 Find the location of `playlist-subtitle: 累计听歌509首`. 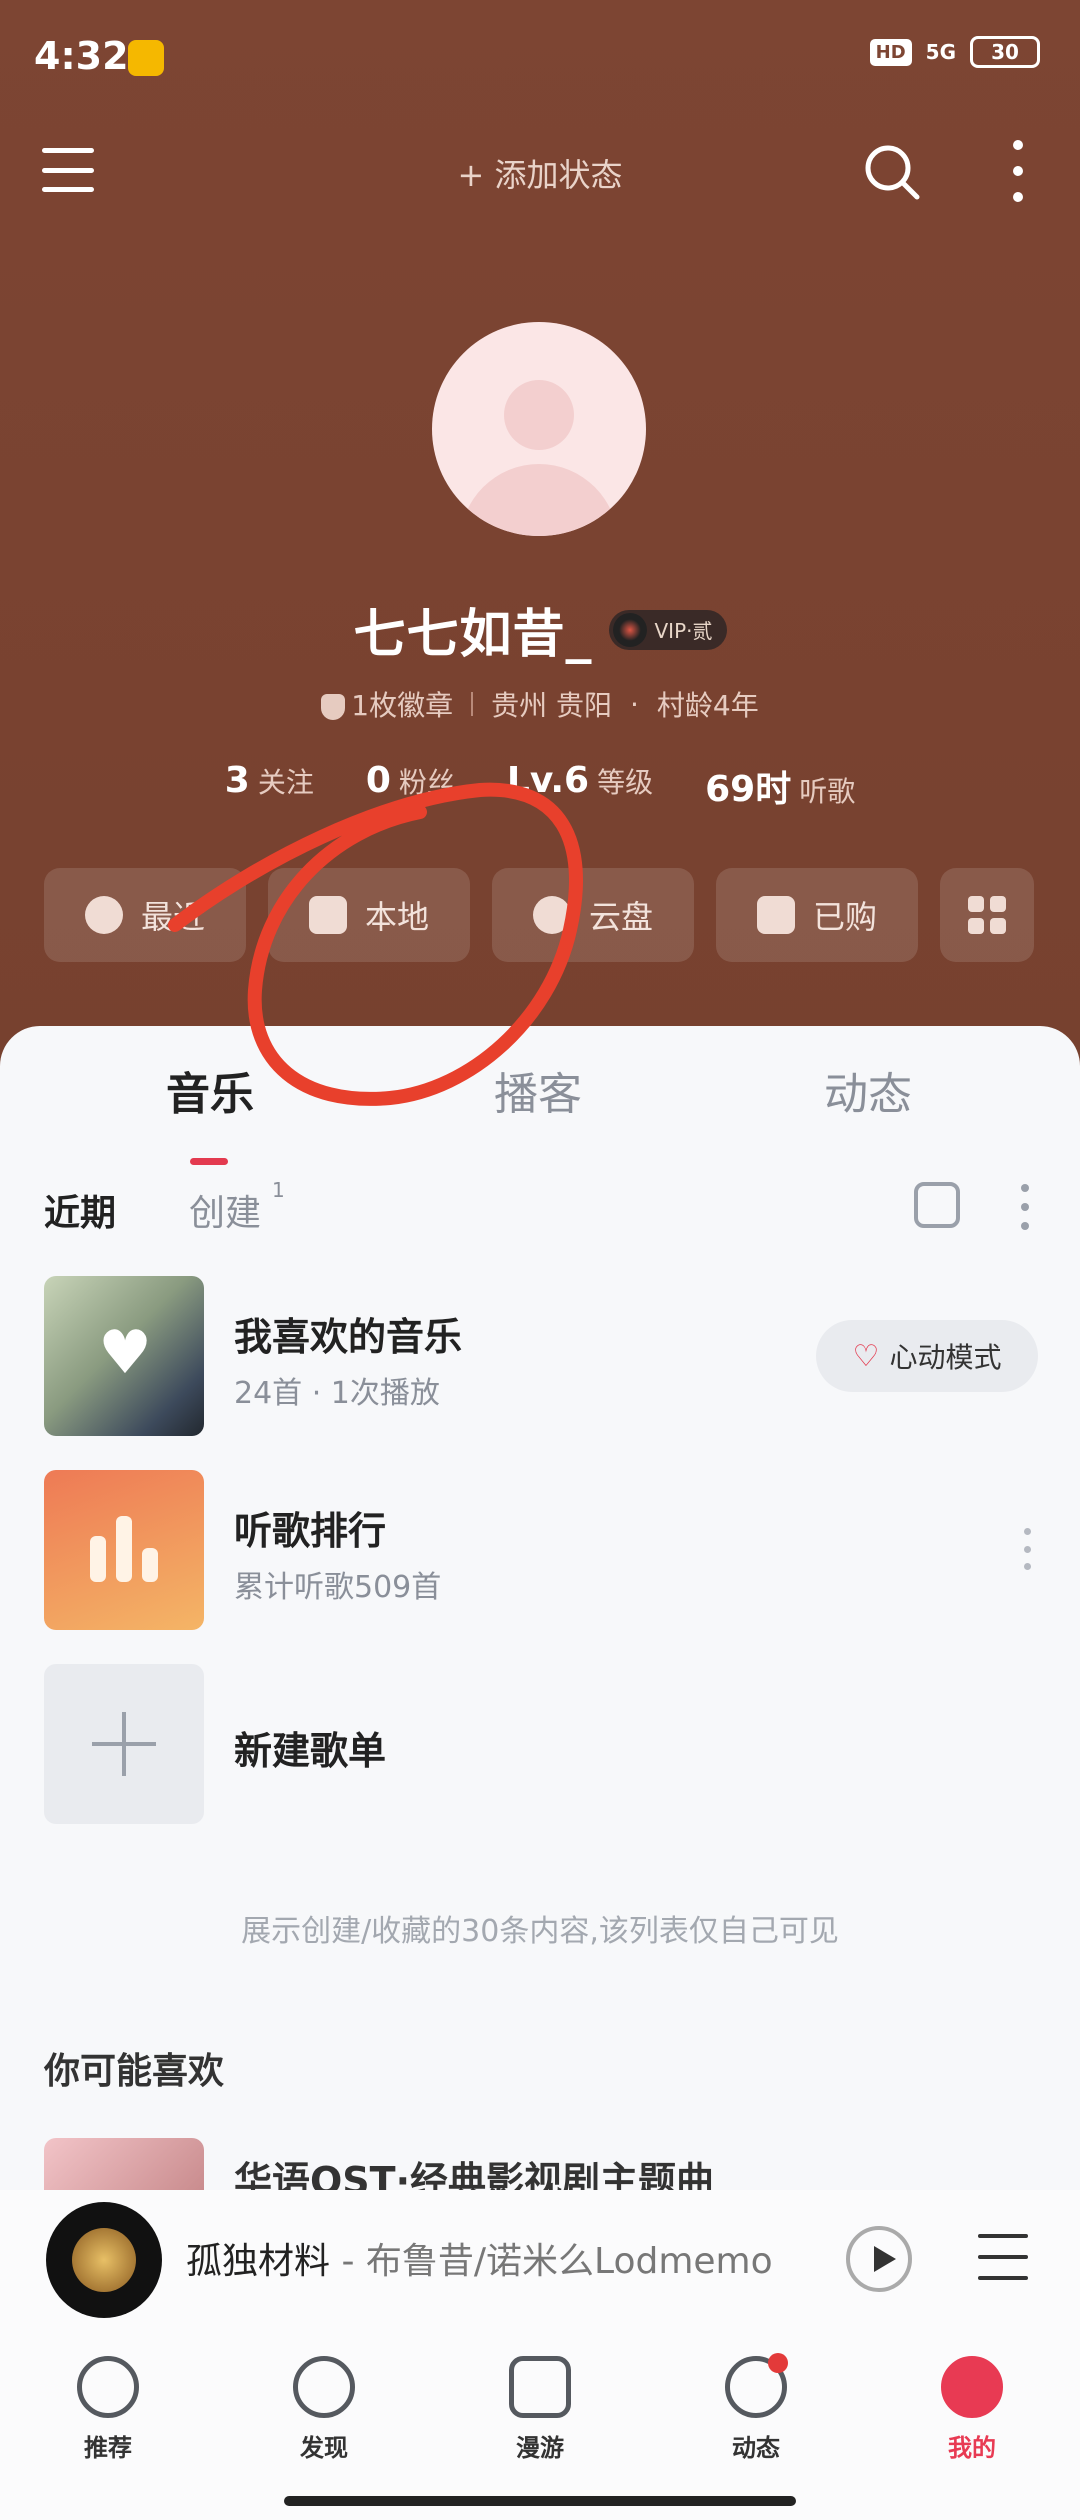

playlist-subtitle: 累计听歌509首 is located at coordinates (338, 1587).